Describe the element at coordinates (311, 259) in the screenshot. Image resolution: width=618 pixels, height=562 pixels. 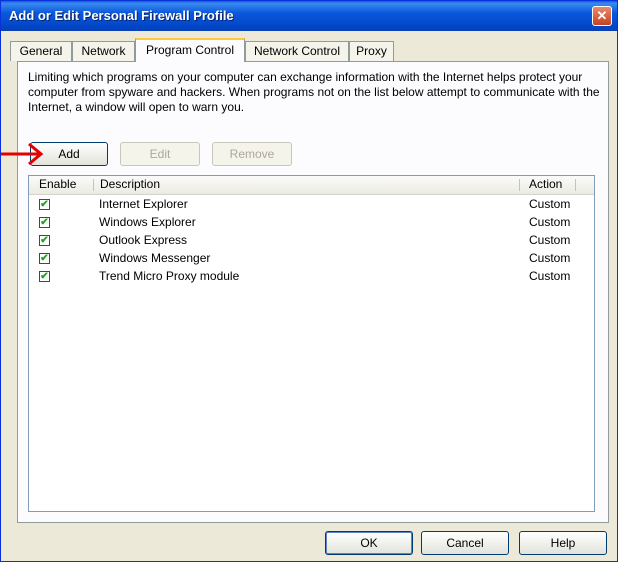
I see `table-row: ✔ Windows Messenger Custom` at that location.